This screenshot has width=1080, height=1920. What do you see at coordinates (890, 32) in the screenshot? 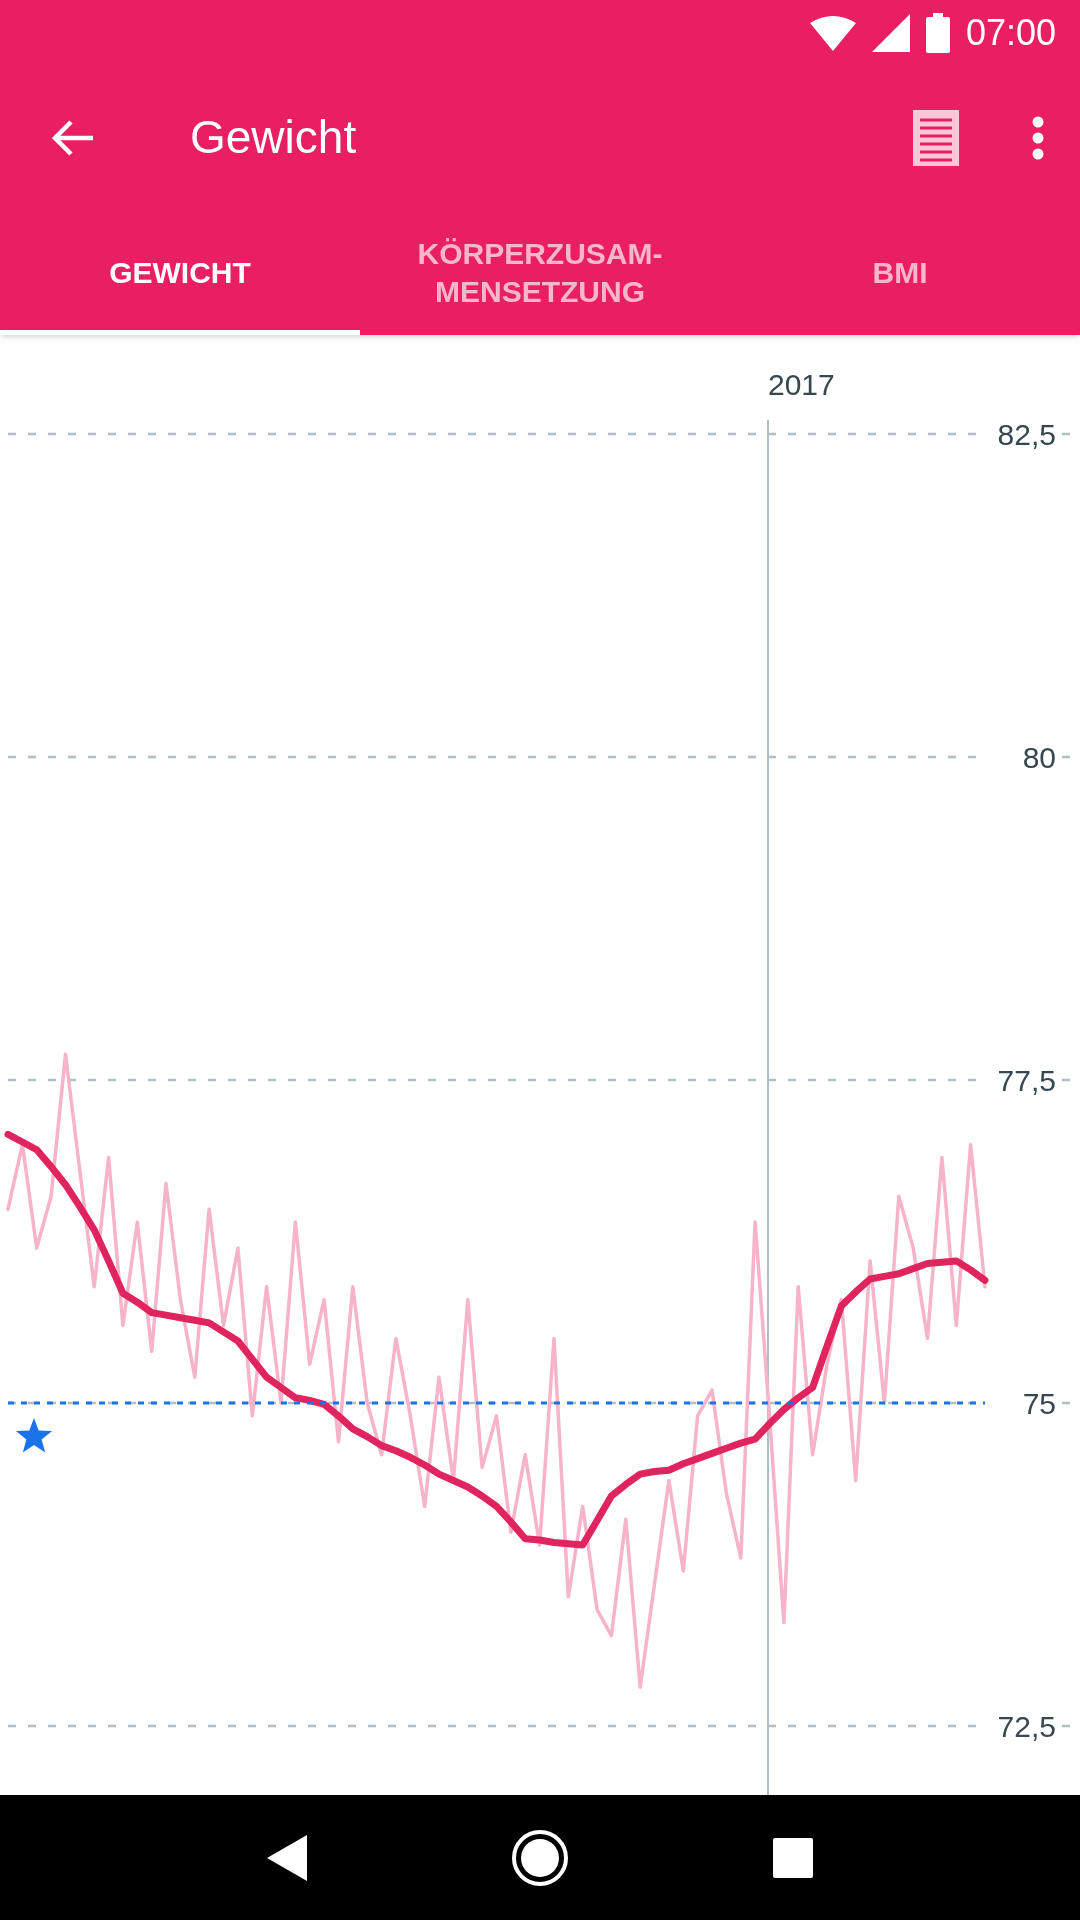
I see `signal-icon` at bounding box center [890, 32].